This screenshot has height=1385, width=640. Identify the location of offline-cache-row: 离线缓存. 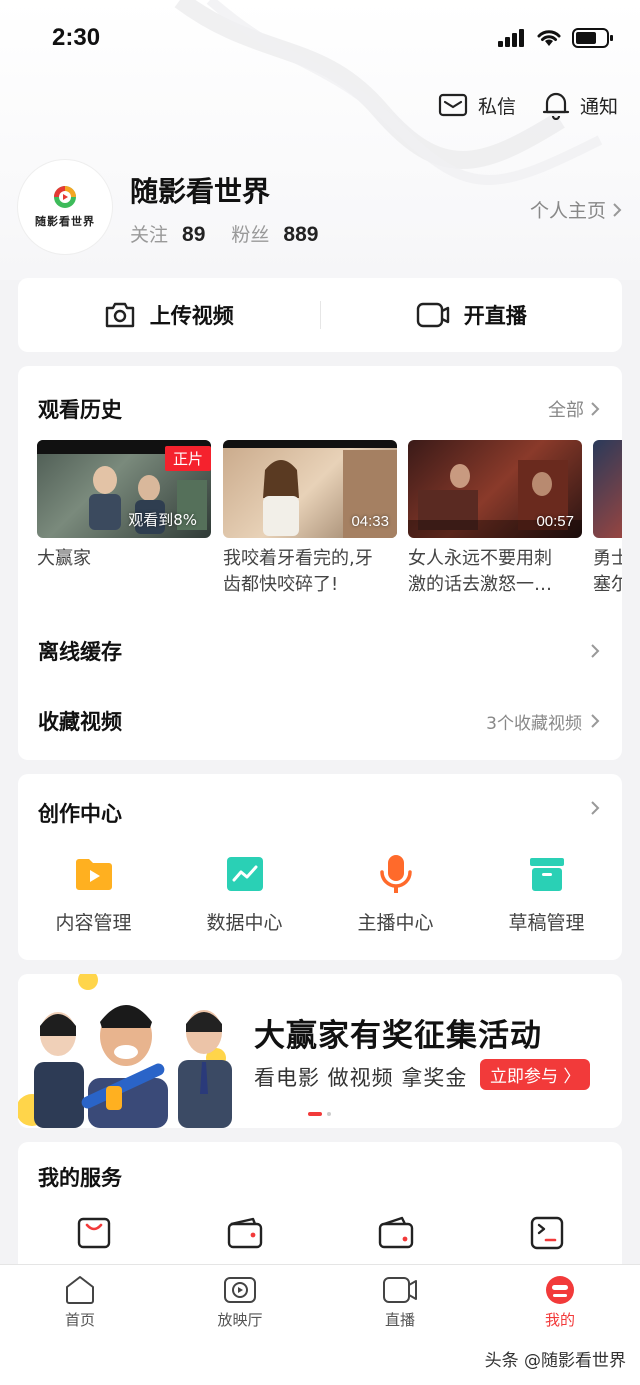
(319, 651).